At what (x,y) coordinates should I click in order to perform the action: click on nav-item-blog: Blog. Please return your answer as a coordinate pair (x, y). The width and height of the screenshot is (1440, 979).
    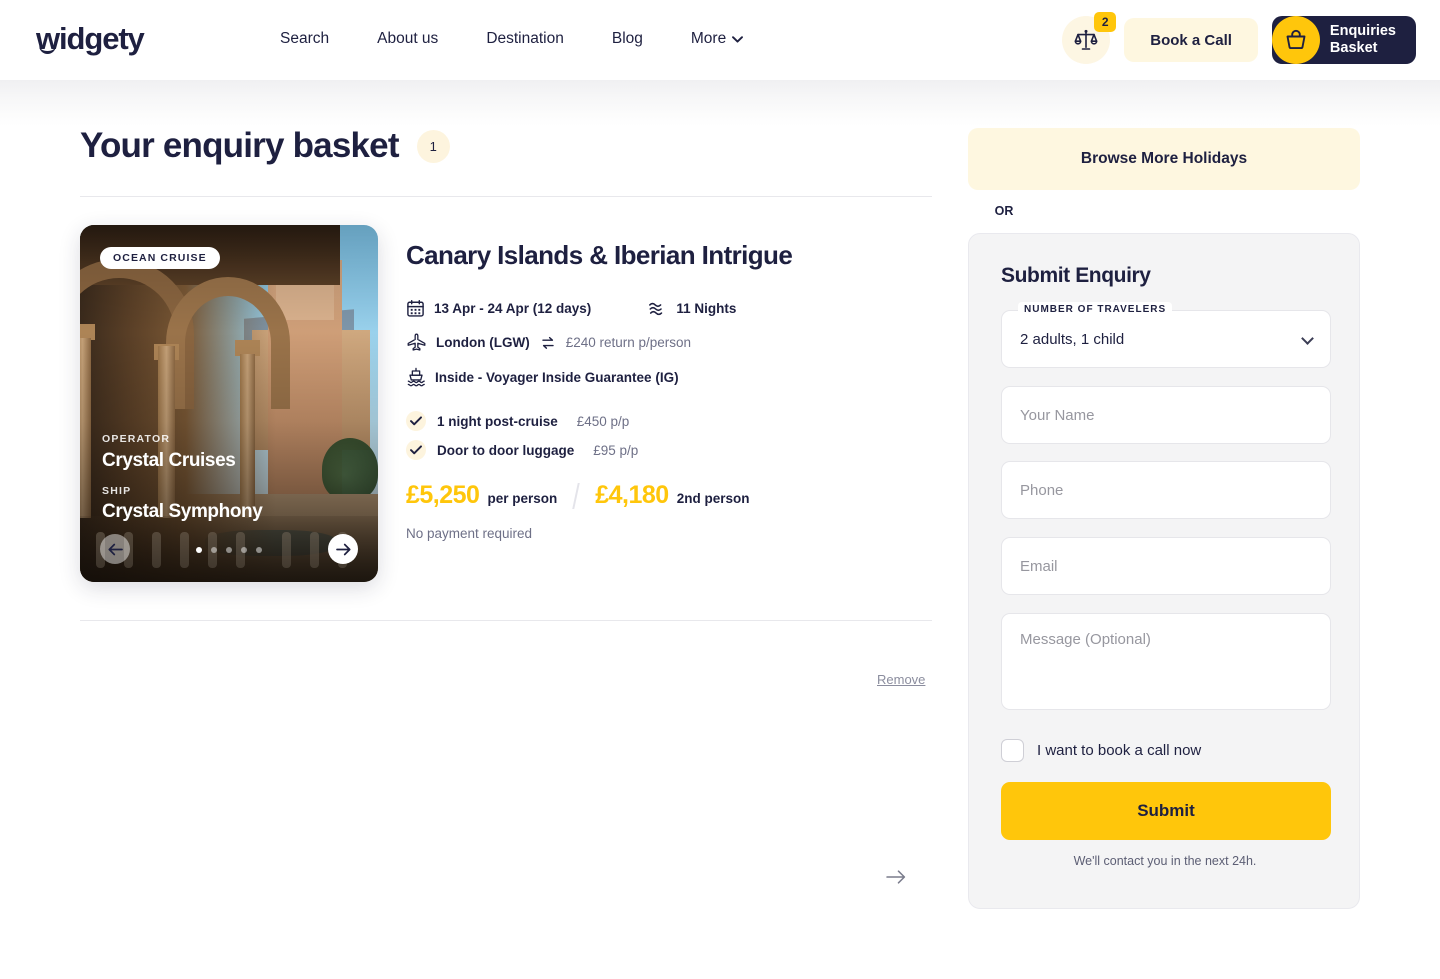
    Looking at the image, I should click on (627, 39).